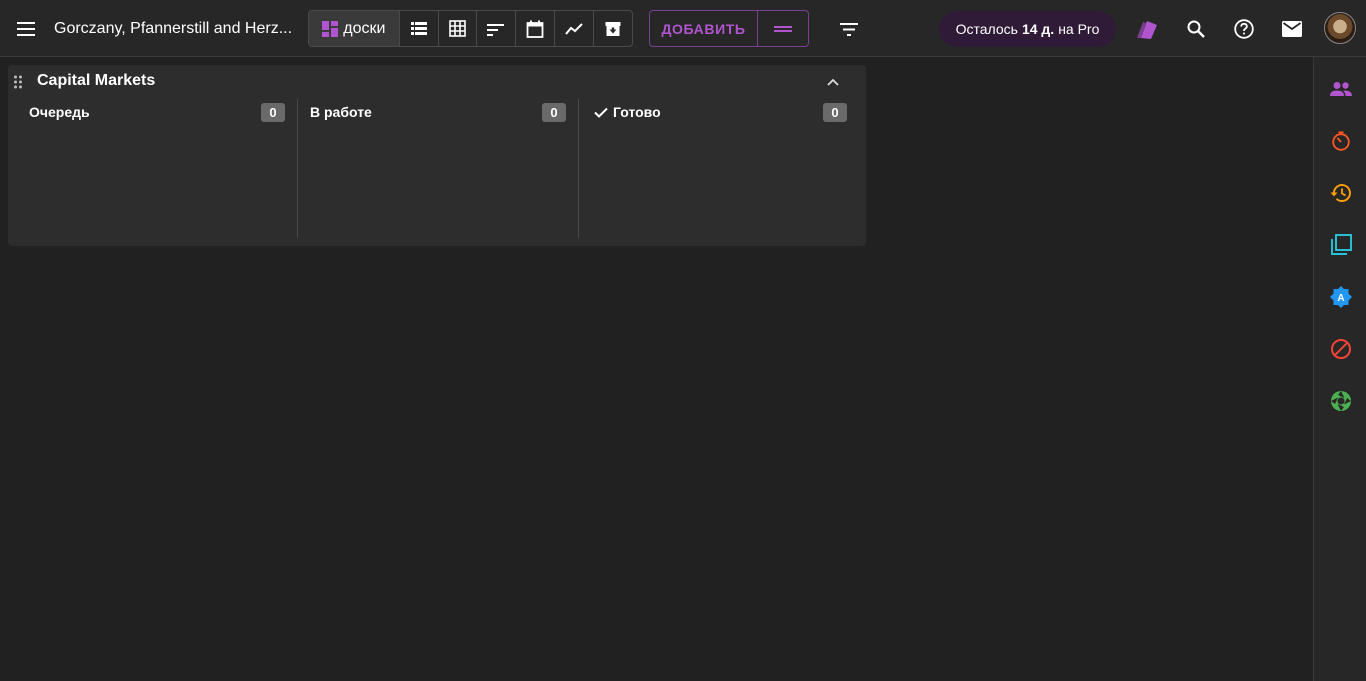 The height and width of the screenshot is (681, 1366). Describe the element at coordinates (330, 28) in the screenshot. I see `boards-icon` at that location.